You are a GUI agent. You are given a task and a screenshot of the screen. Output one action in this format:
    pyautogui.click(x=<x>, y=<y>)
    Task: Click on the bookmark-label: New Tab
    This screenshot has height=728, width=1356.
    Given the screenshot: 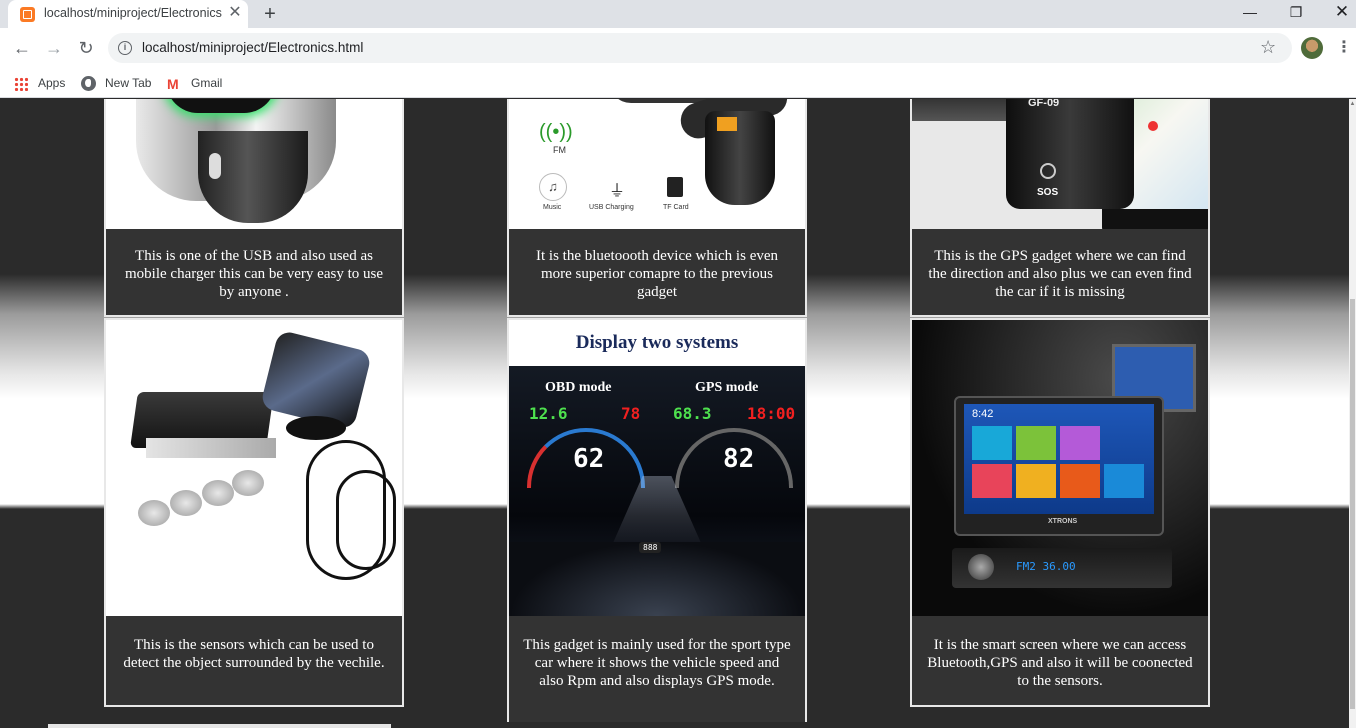 What is the action you would take?
    pyautogui.click(x=128, y=83)
    